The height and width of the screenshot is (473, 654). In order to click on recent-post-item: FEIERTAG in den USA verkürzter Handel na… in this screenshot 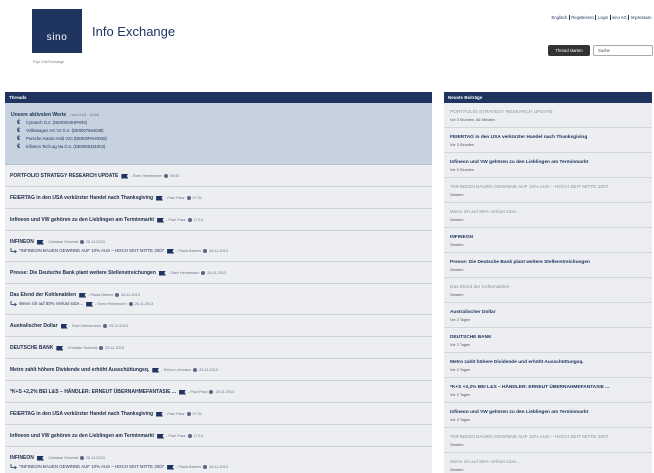, I will do `click(548, 140)`.